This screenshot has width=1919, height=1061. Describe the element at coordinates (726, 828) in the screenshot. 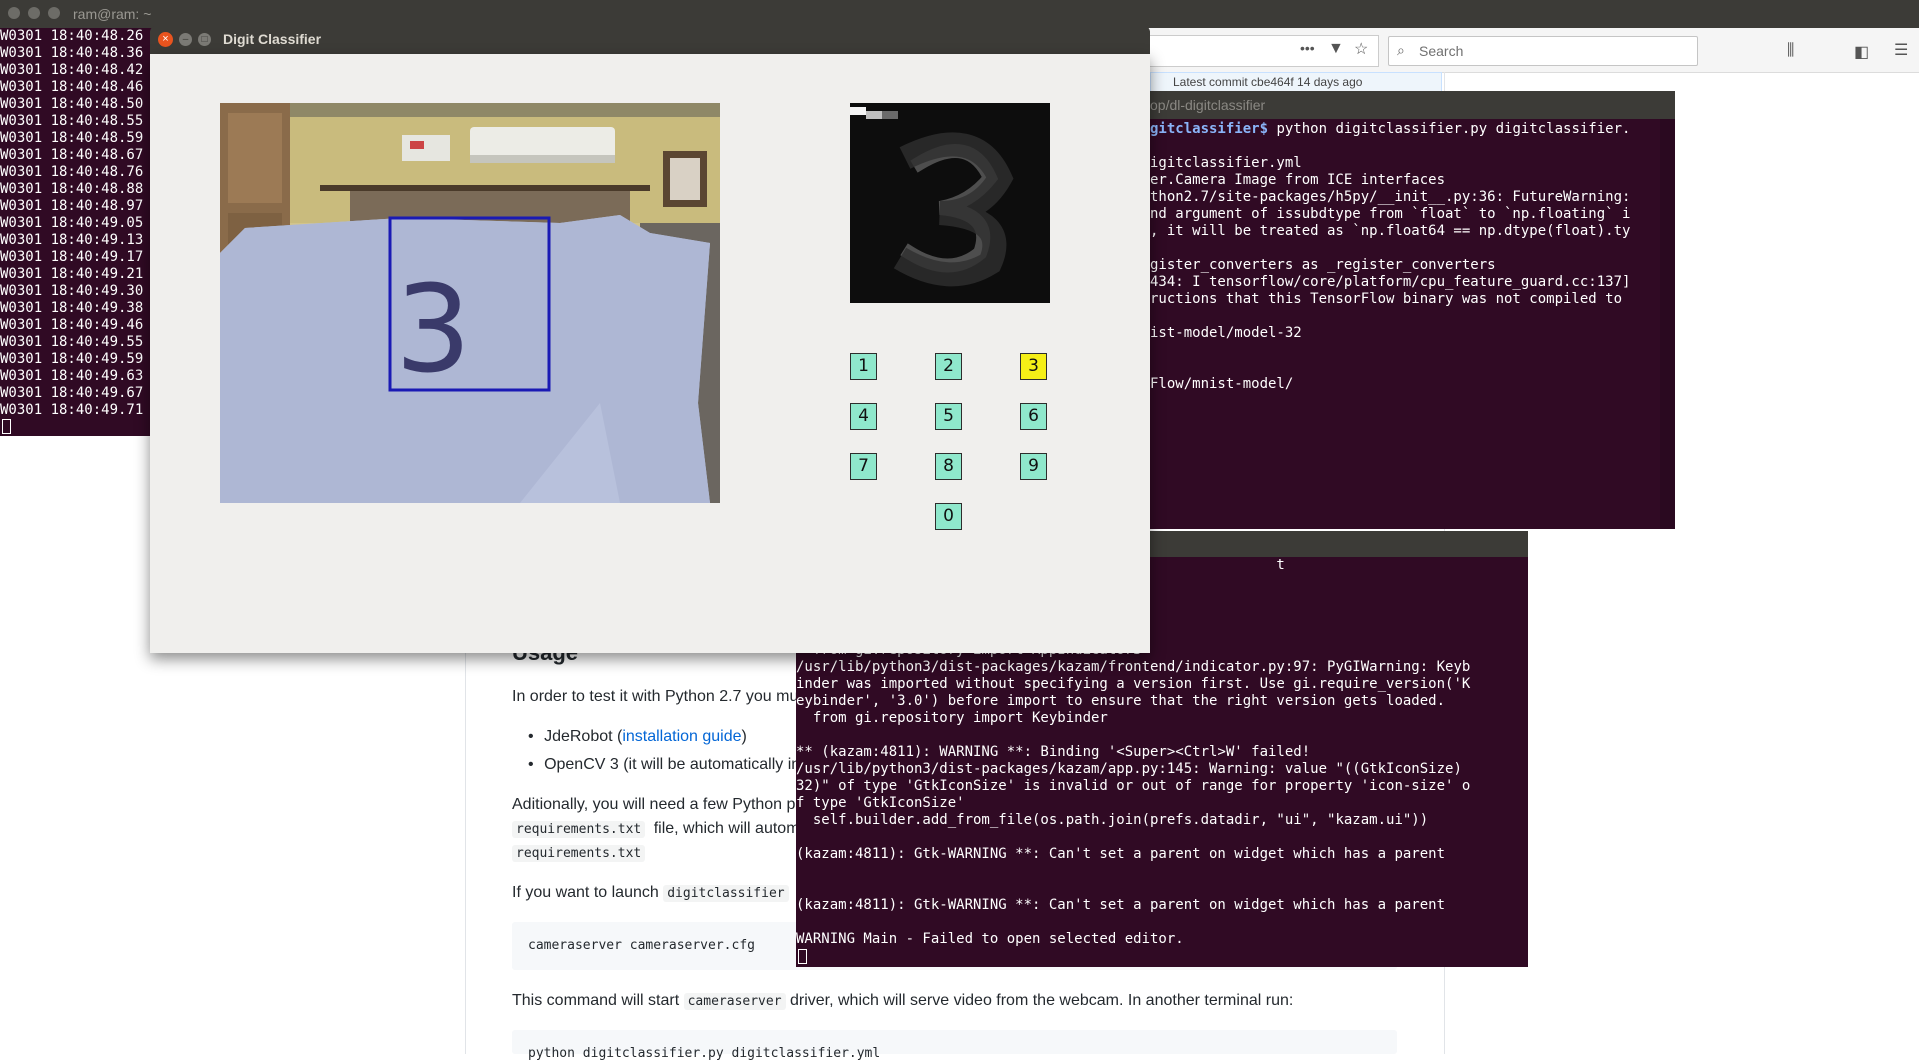

I see `requirements-text: file, which will autom` at that location.